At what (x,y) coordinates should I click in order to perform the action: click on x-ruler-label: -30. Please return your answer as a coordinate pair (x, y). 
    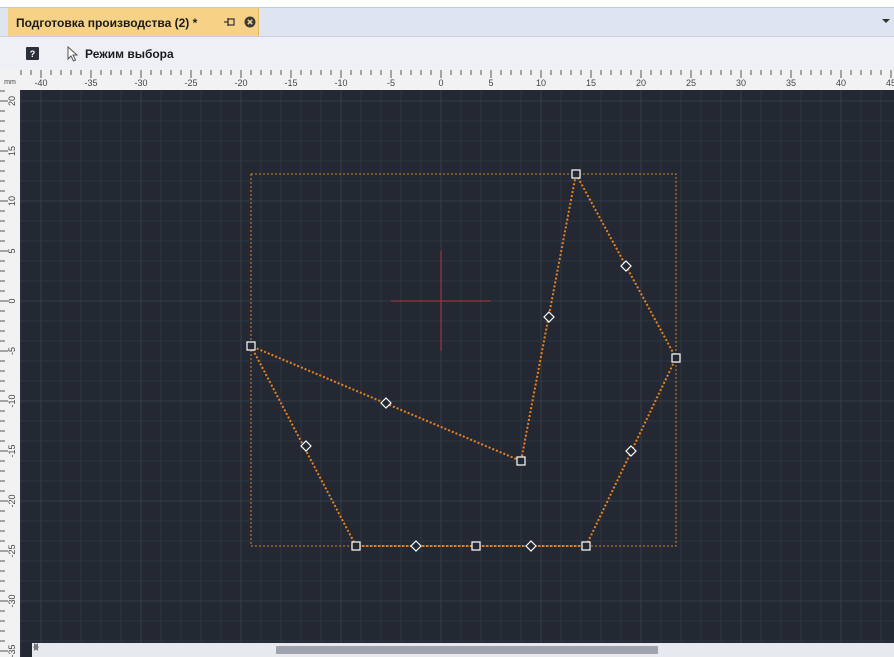
    Looking at the image, I should click on (140, 83).